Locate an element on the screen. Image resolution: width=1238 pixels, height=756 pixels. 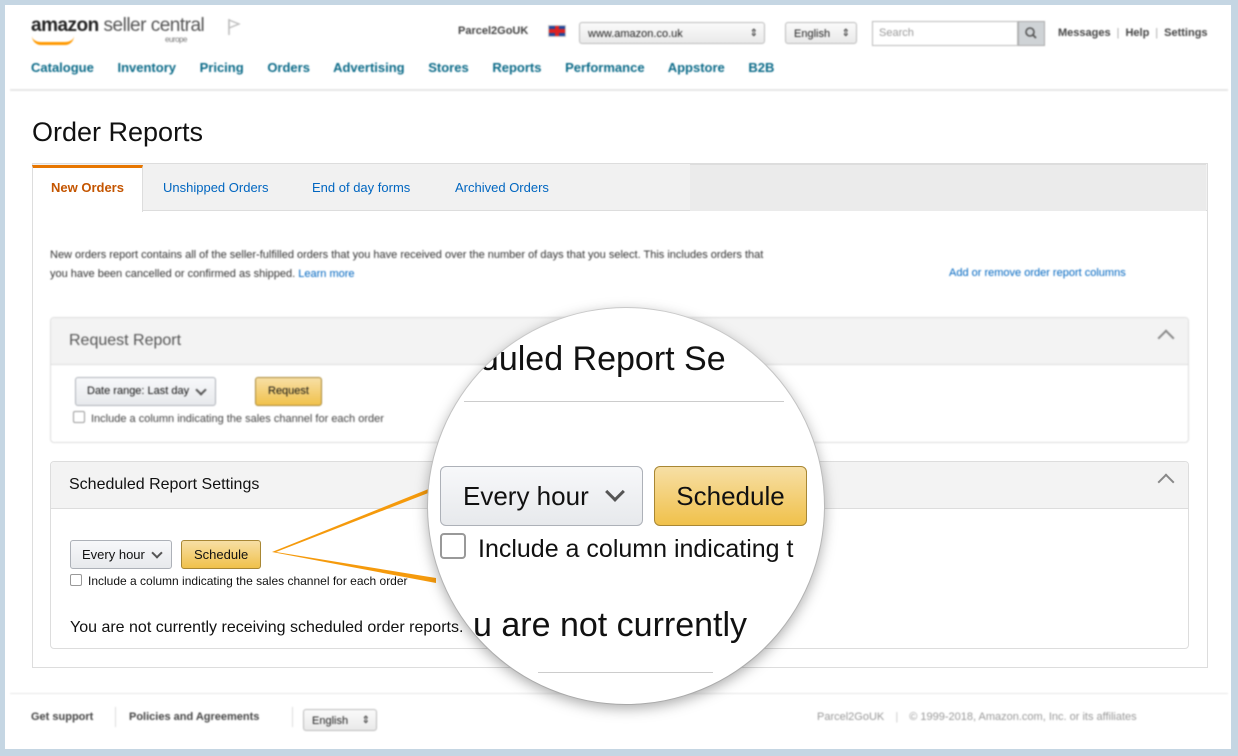
language-select: English ⇕ is located at coordinates (821, 33).